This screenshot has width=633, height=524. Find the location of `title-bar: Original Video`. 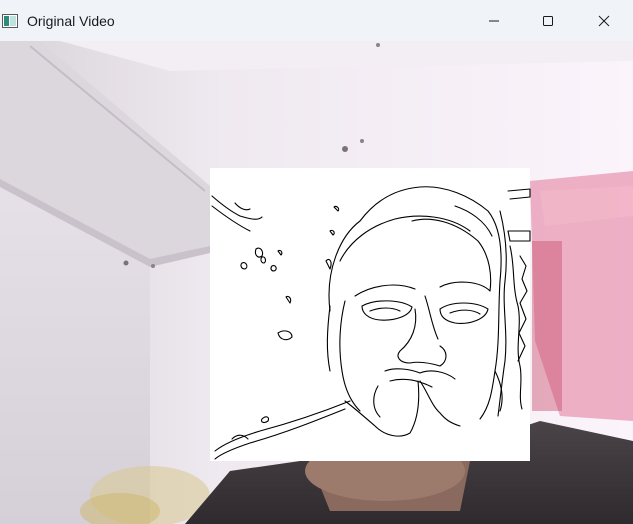

title-bar: Original Video is located at coordinates (316, 20).